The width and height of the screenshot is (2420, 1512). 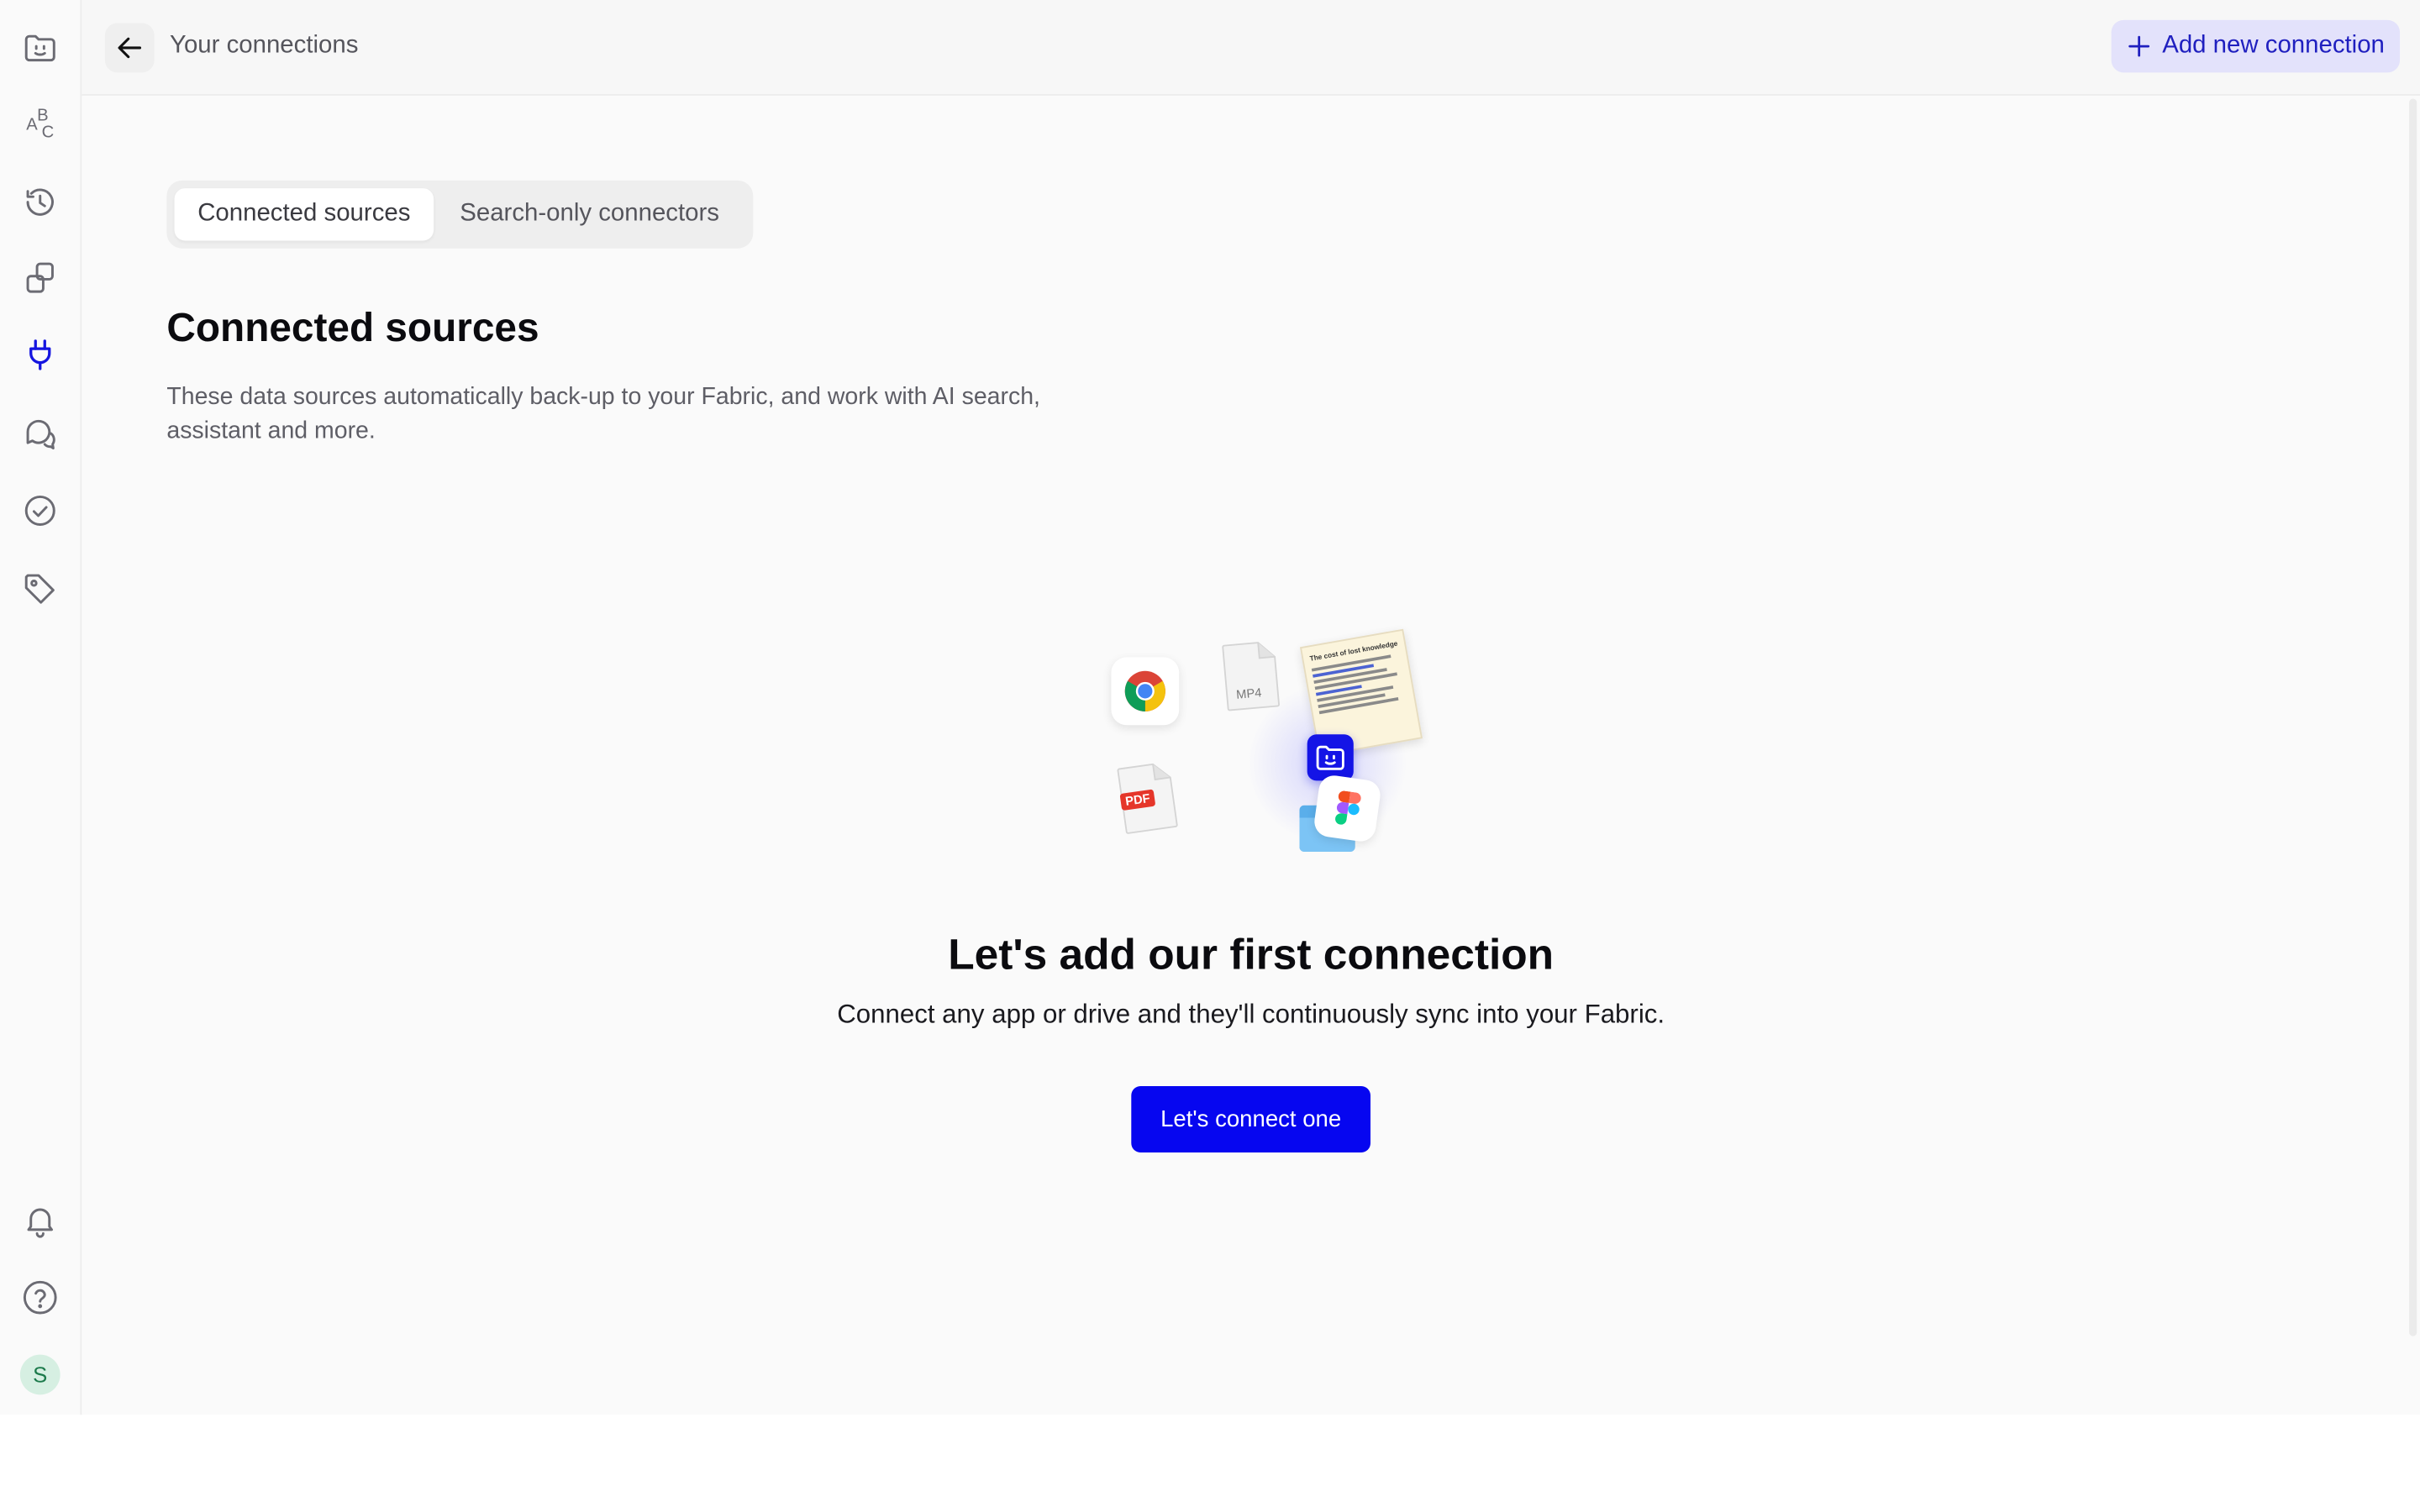 I want to click on abc-icon: A B C, so click(x=39, y=123).